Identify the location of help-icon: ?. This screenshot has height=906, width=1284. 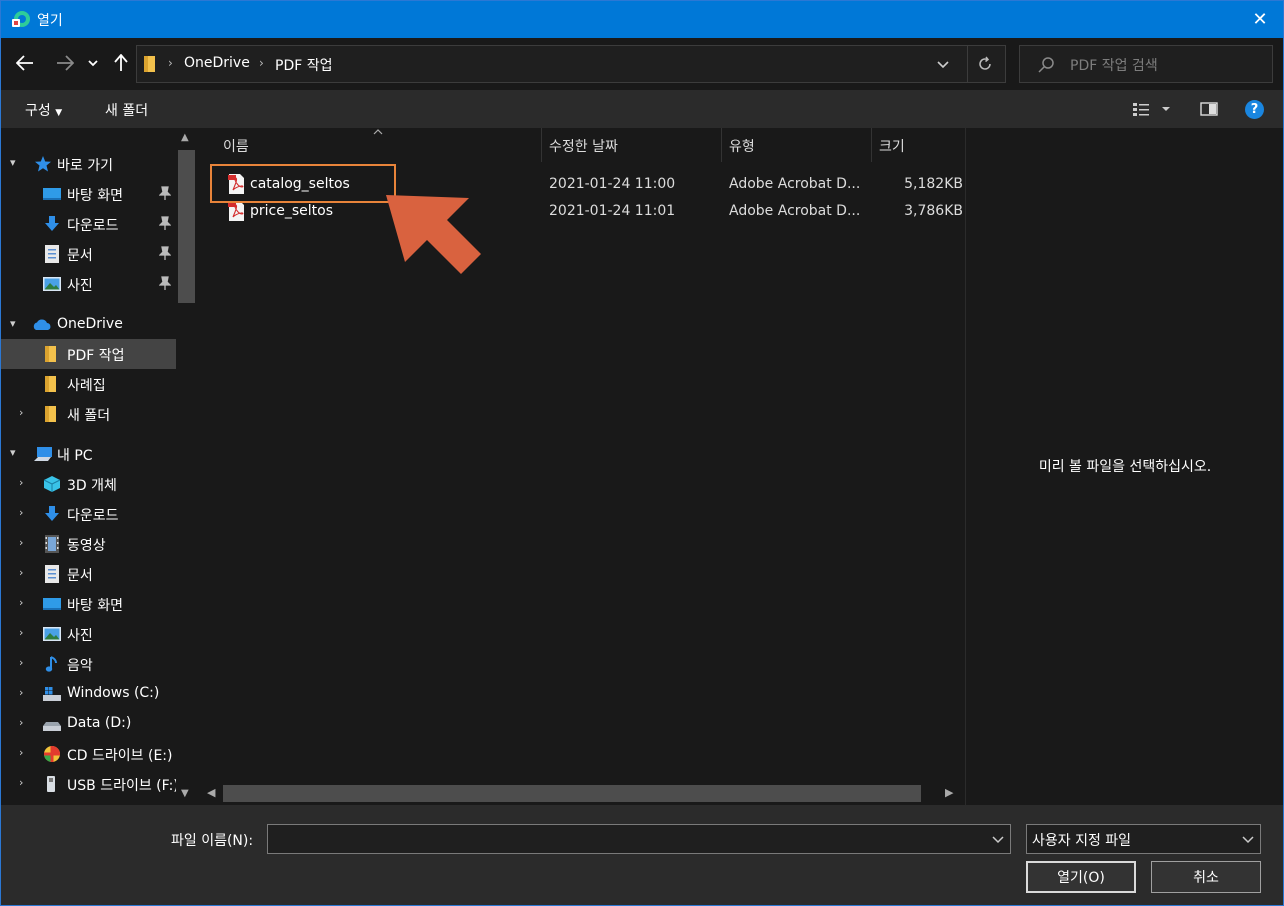
(1254, 109).